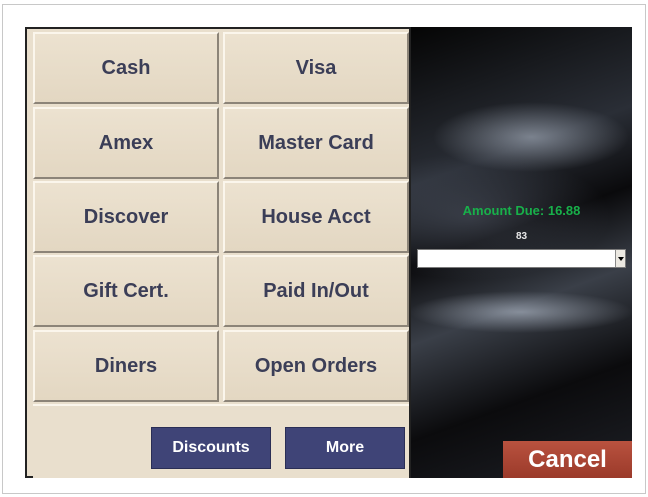 This screenshot has height=497, width=648. What do you see at coordinates (316, 68) in the screenshot?
I see `visa-button: Visa` at bounding box center [316, 68].